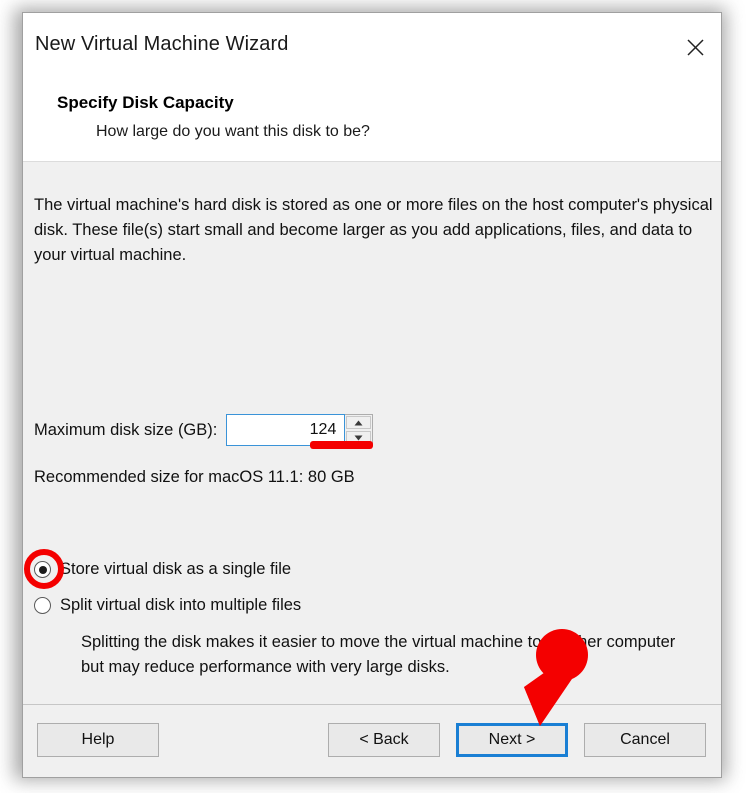 Image resolution: width=747 pixels, height=793 pixels. I want to click on disk-size-stepper, so click(300, 431).